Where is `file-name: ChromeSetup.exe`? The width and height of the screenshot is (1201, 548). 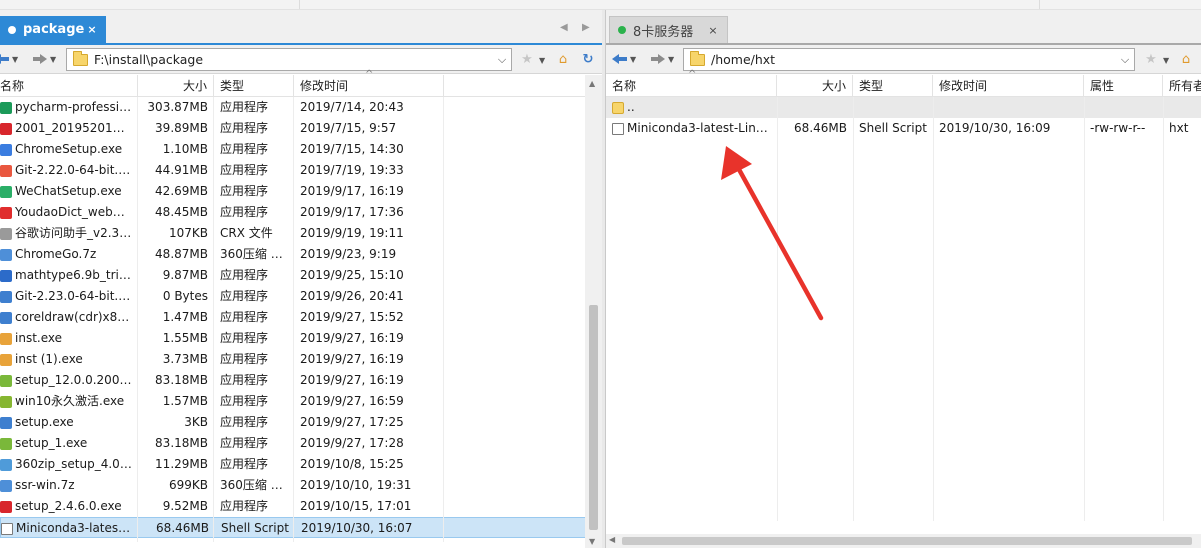 file-name: ChromeSetup.exe is located at coordinates (69, 149).